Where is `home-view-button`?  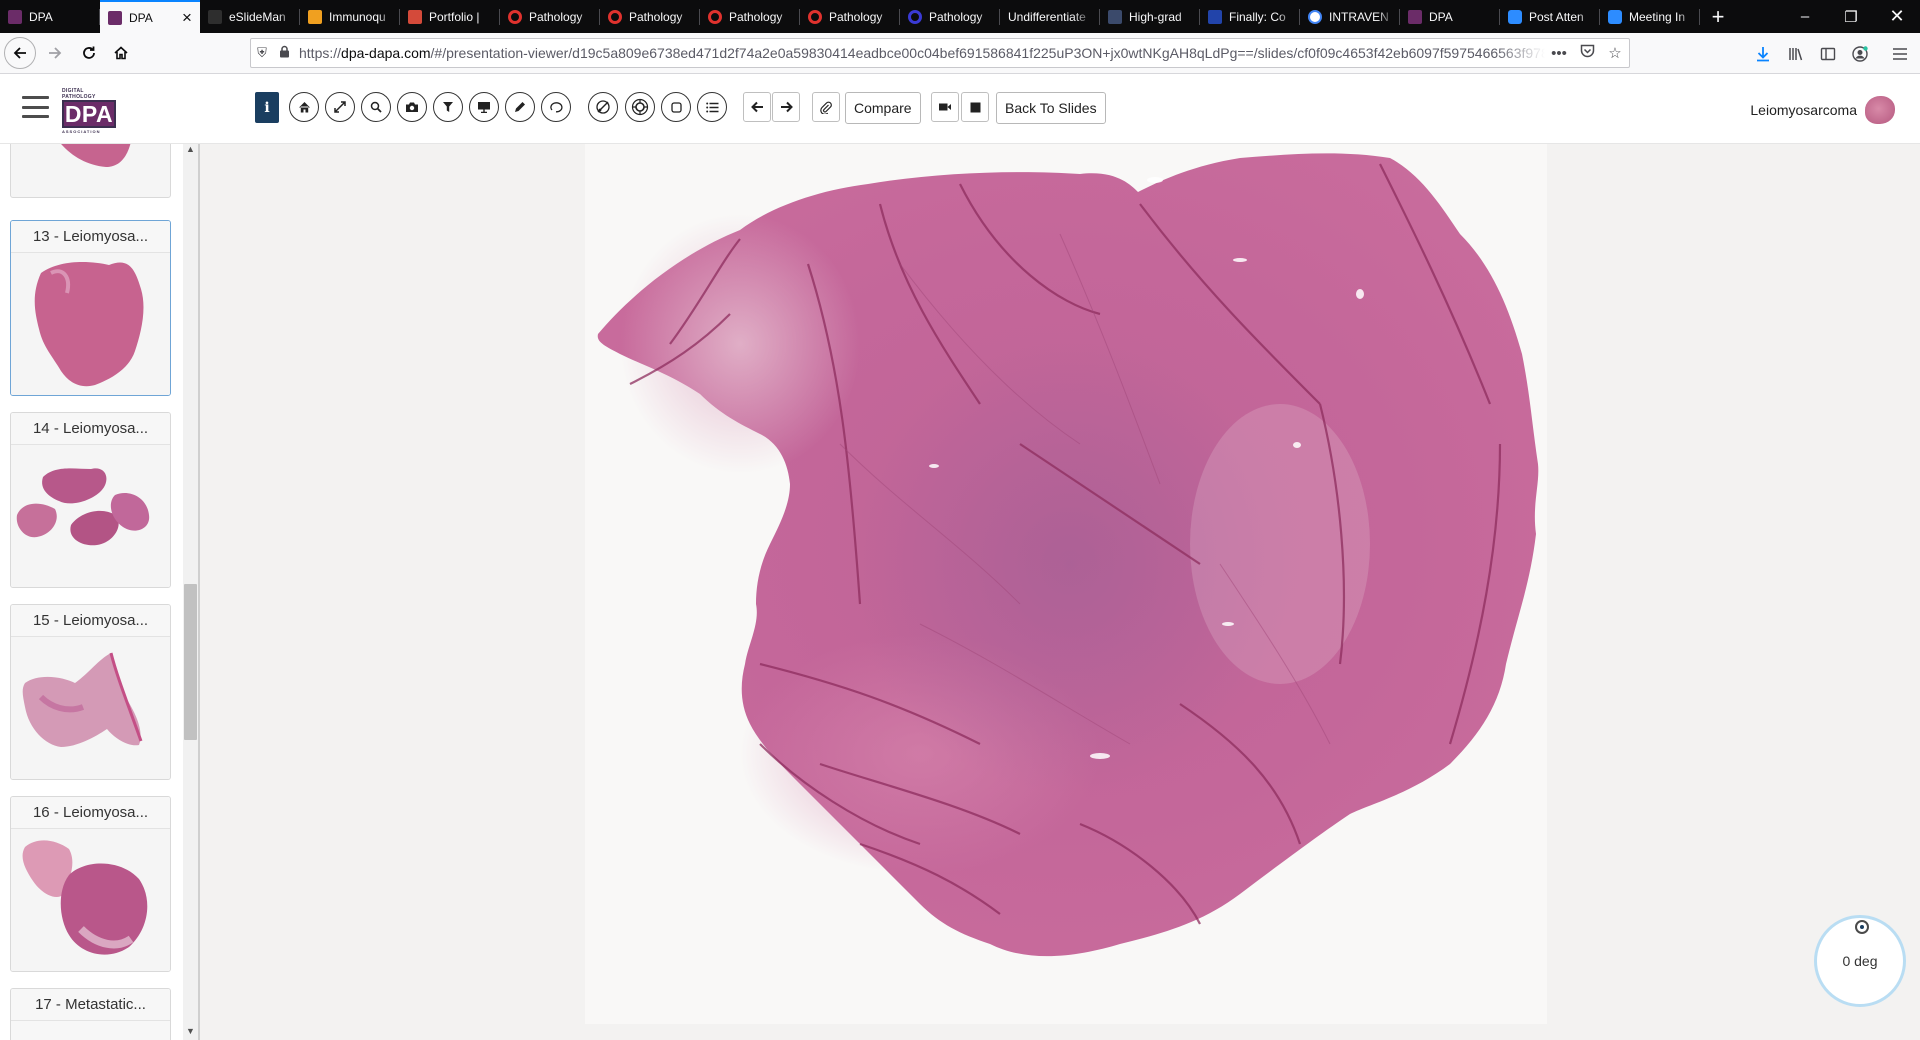 home-view-button is located at coordinates (304, 107).